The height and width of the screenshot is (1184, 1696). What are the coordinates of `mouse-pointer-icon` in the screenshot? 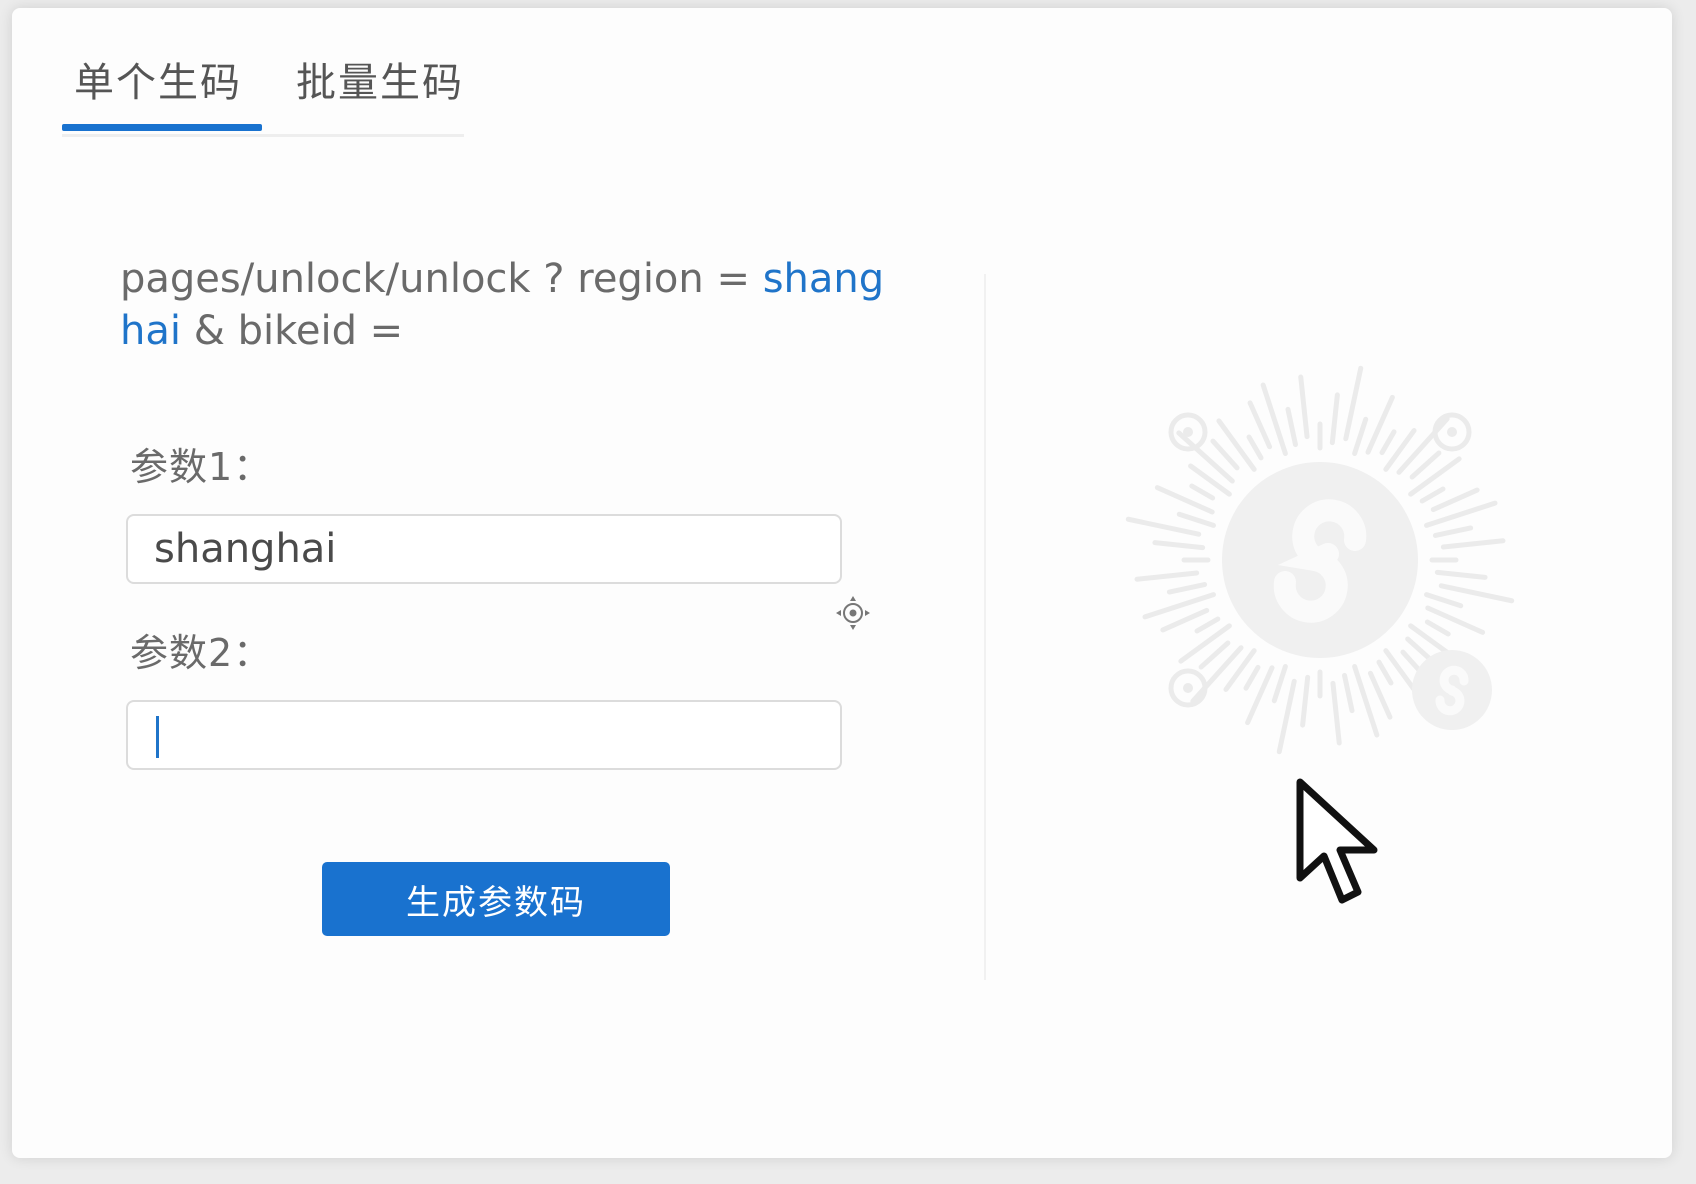 It's located at (1337, 841).